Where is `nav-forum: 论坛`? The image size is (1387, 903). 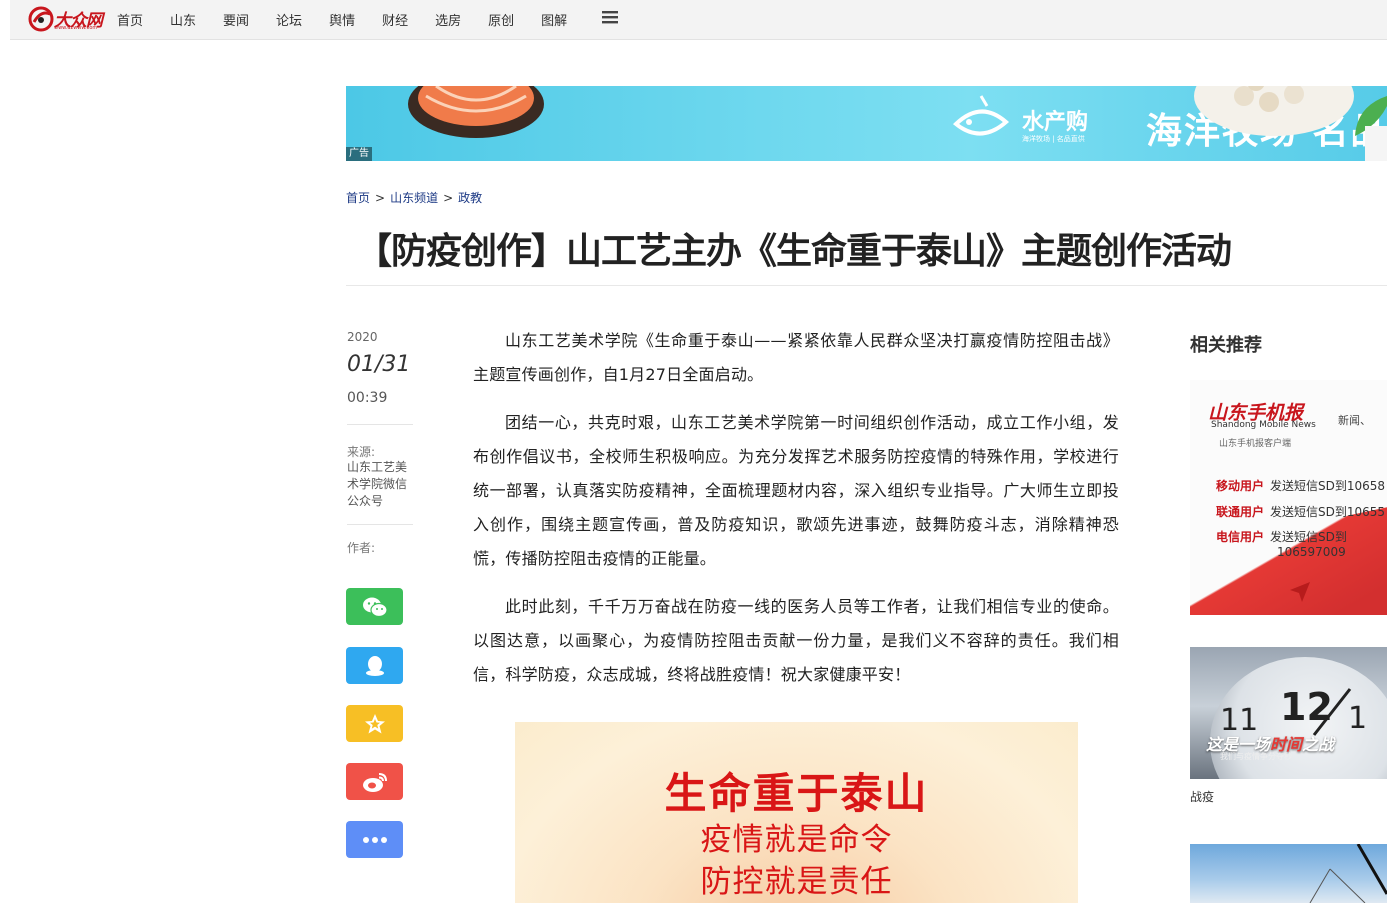
nav-forum: 论坛 is located at coordinates (289, 19).